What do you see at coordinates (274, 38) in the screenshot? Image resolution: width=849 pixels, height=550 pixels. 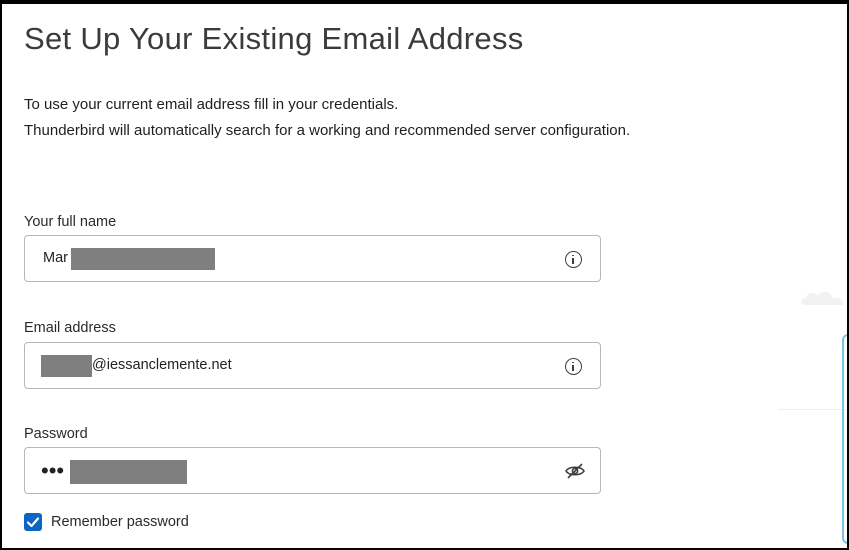 I see `page-title: Set Up Your Existing Email Address` at bounding box center [274, 38].